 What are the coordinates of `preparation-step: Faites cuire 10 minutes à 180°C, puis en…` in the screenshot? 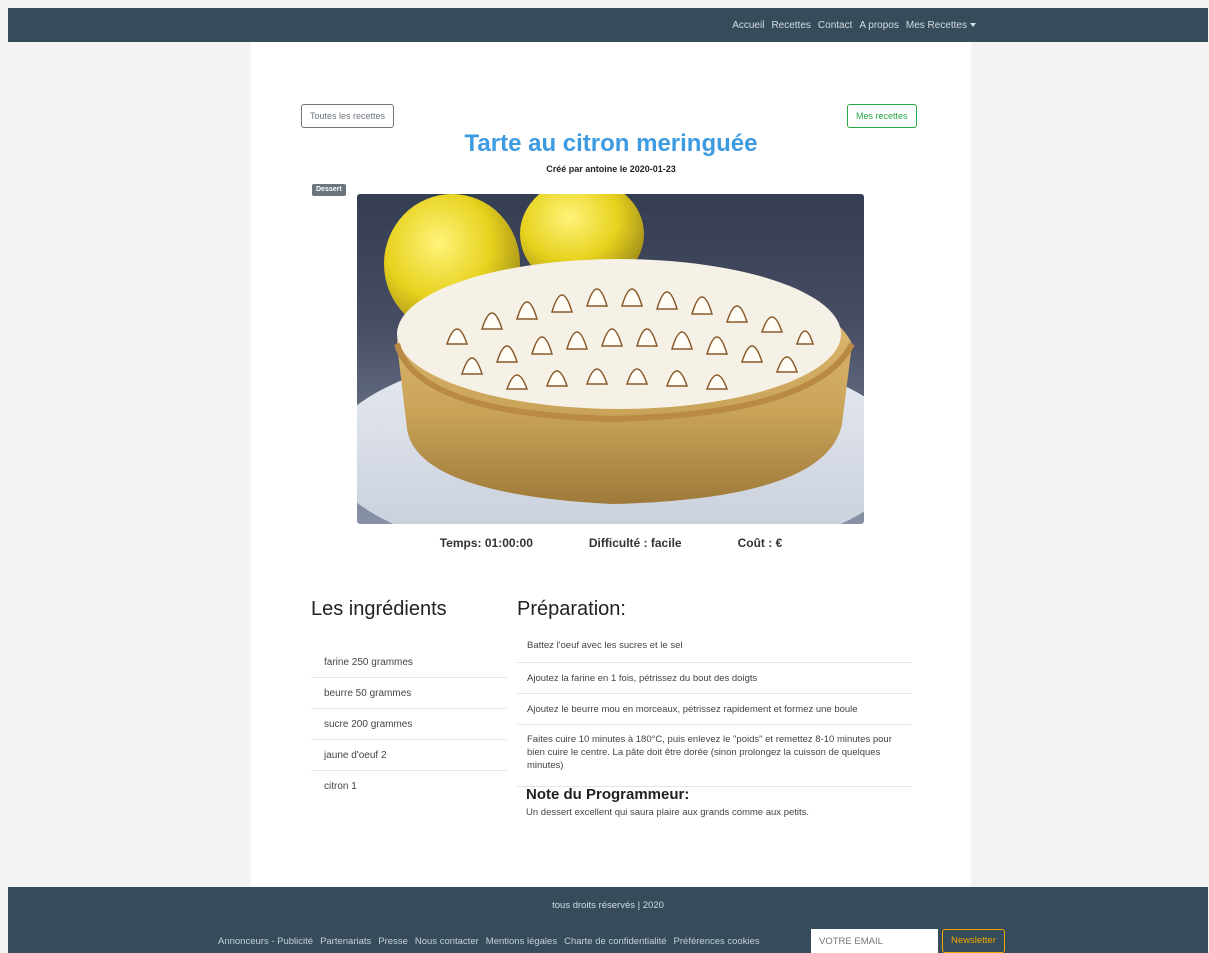 It's located at (714, 756).